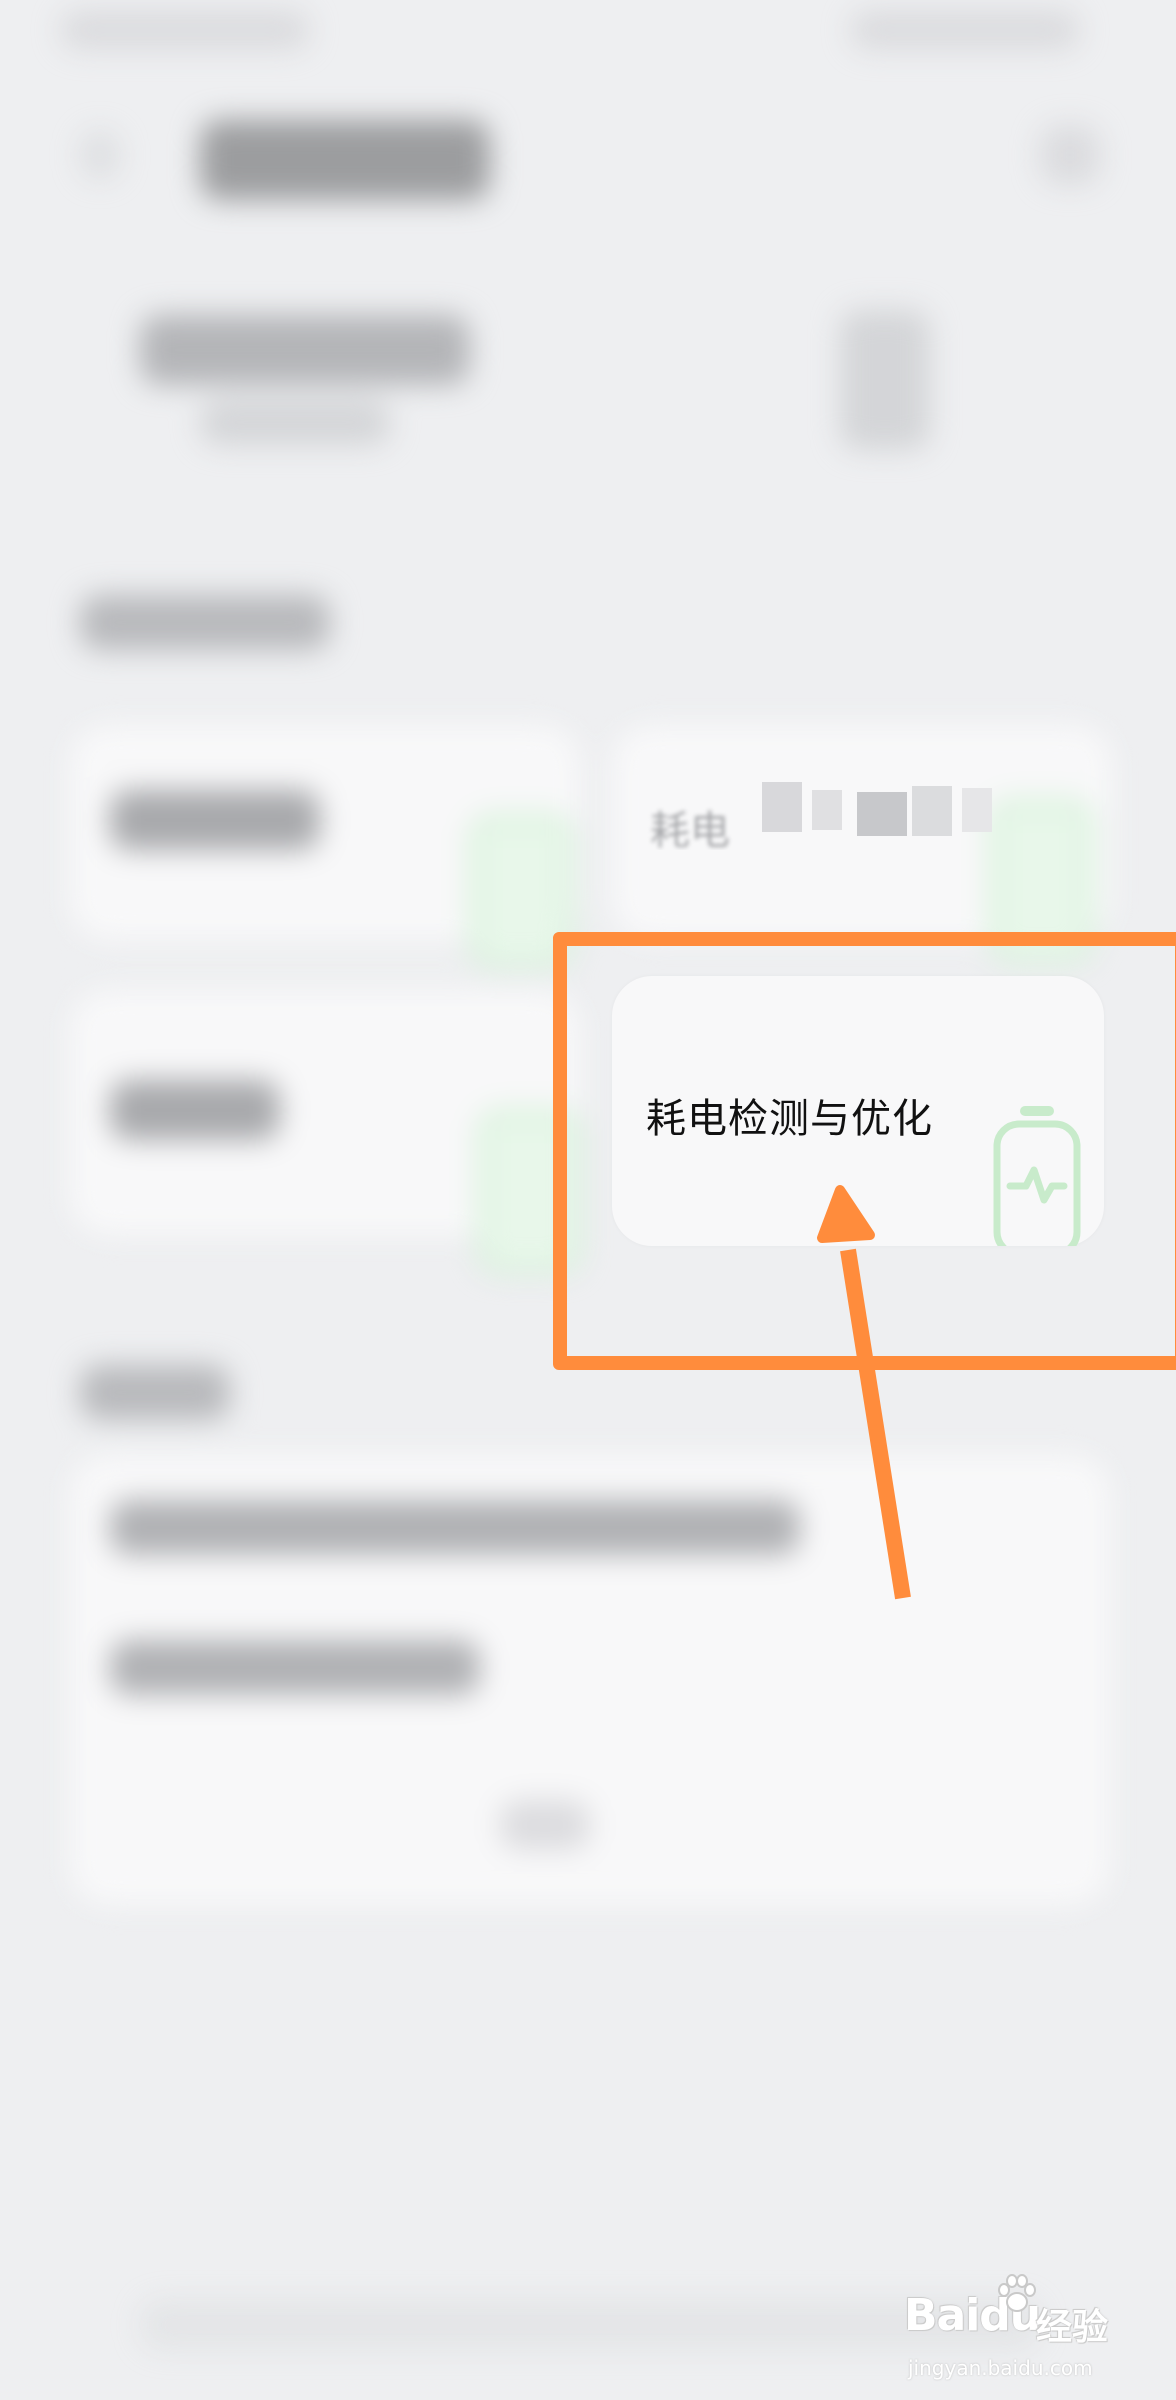  What do you see at coordinates (295, 422) in the screenshot?
I see `battery-sub` at bounding box center [295, 422].